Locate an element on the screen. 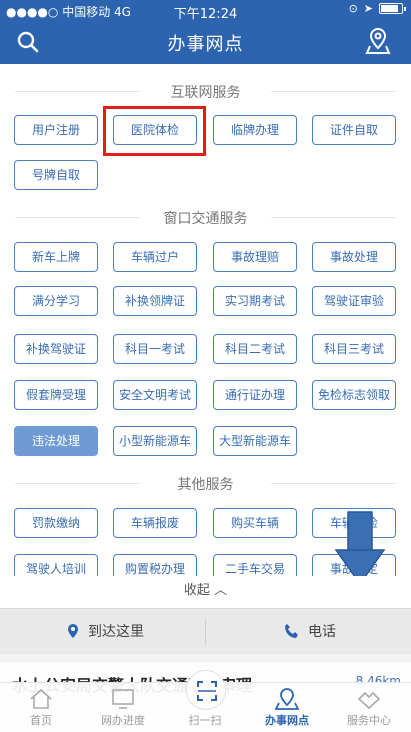 Image resolution: width=411 pixels, height=732 pixels. scan-icon is located at coordinates (207, 691).